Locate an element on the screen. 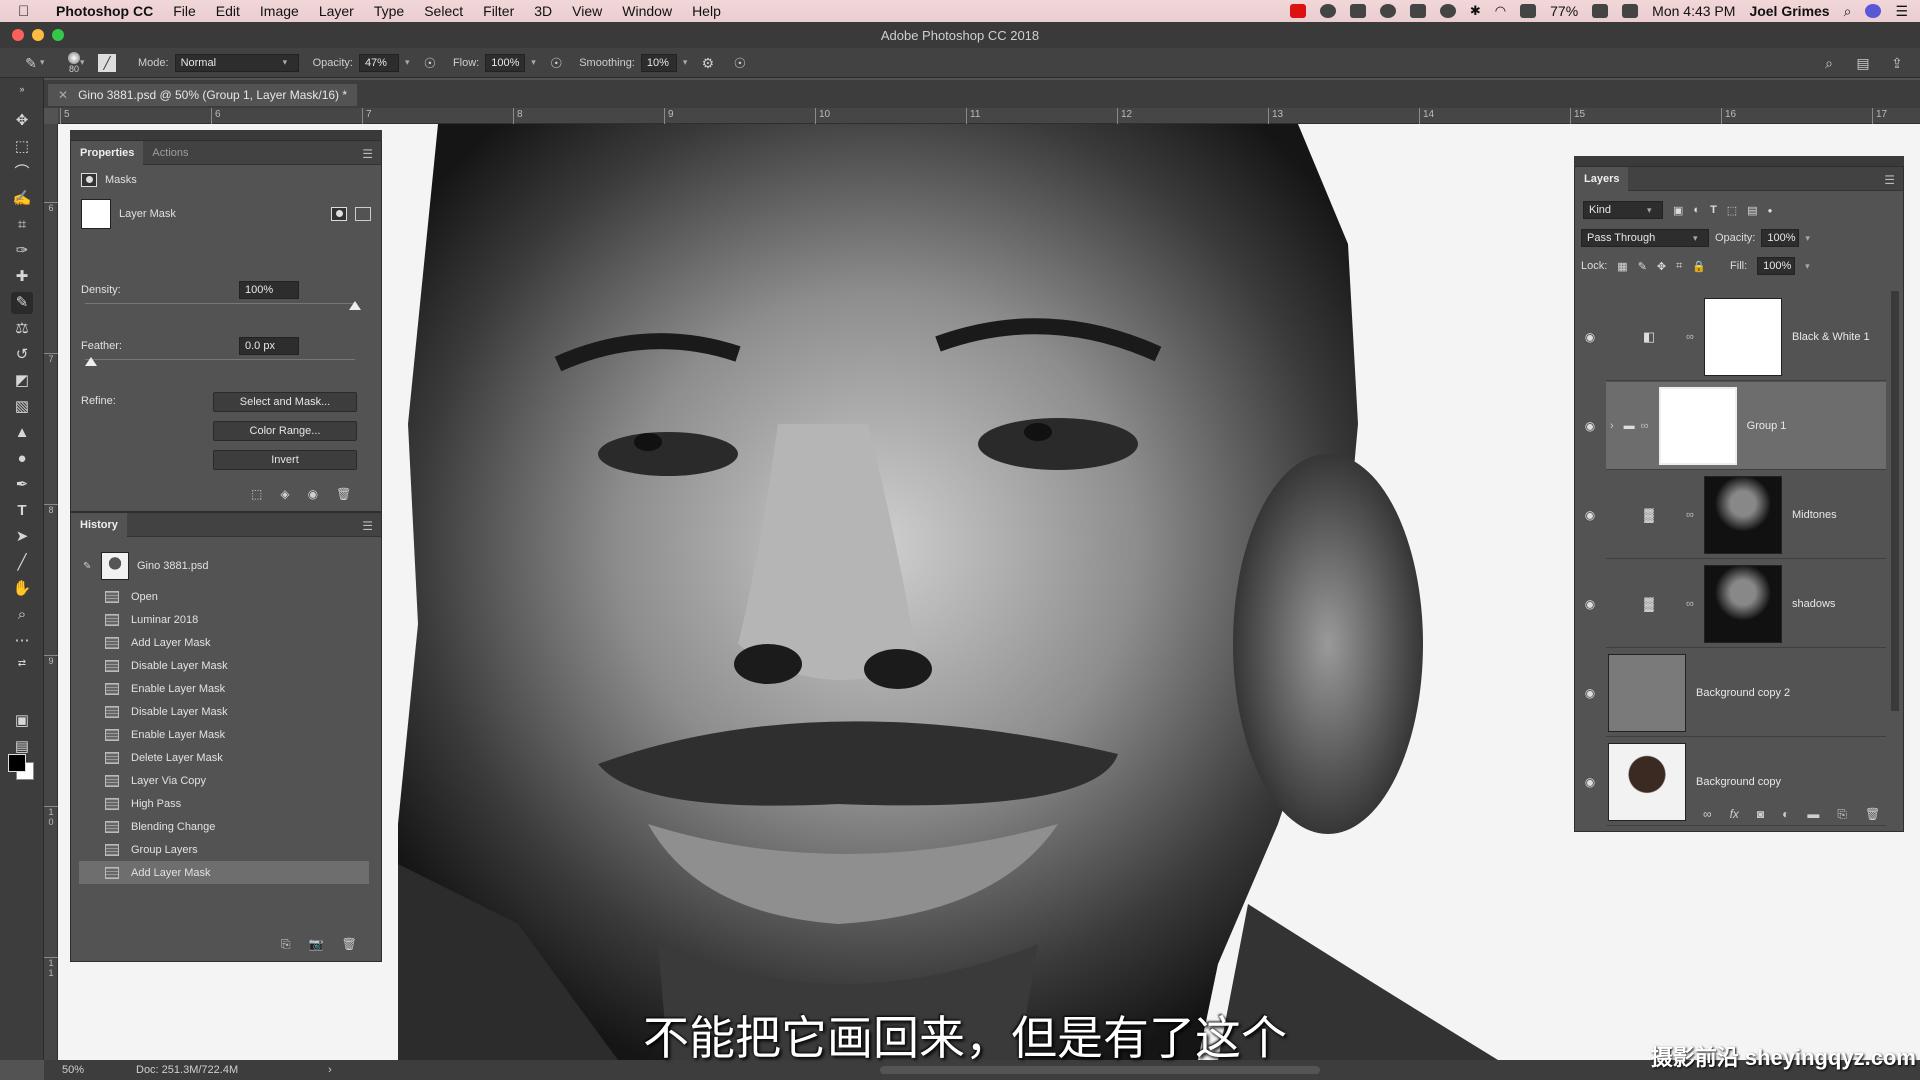 The image size is (1920, 1080). notification-icon is located at coordinates (1417, 11).